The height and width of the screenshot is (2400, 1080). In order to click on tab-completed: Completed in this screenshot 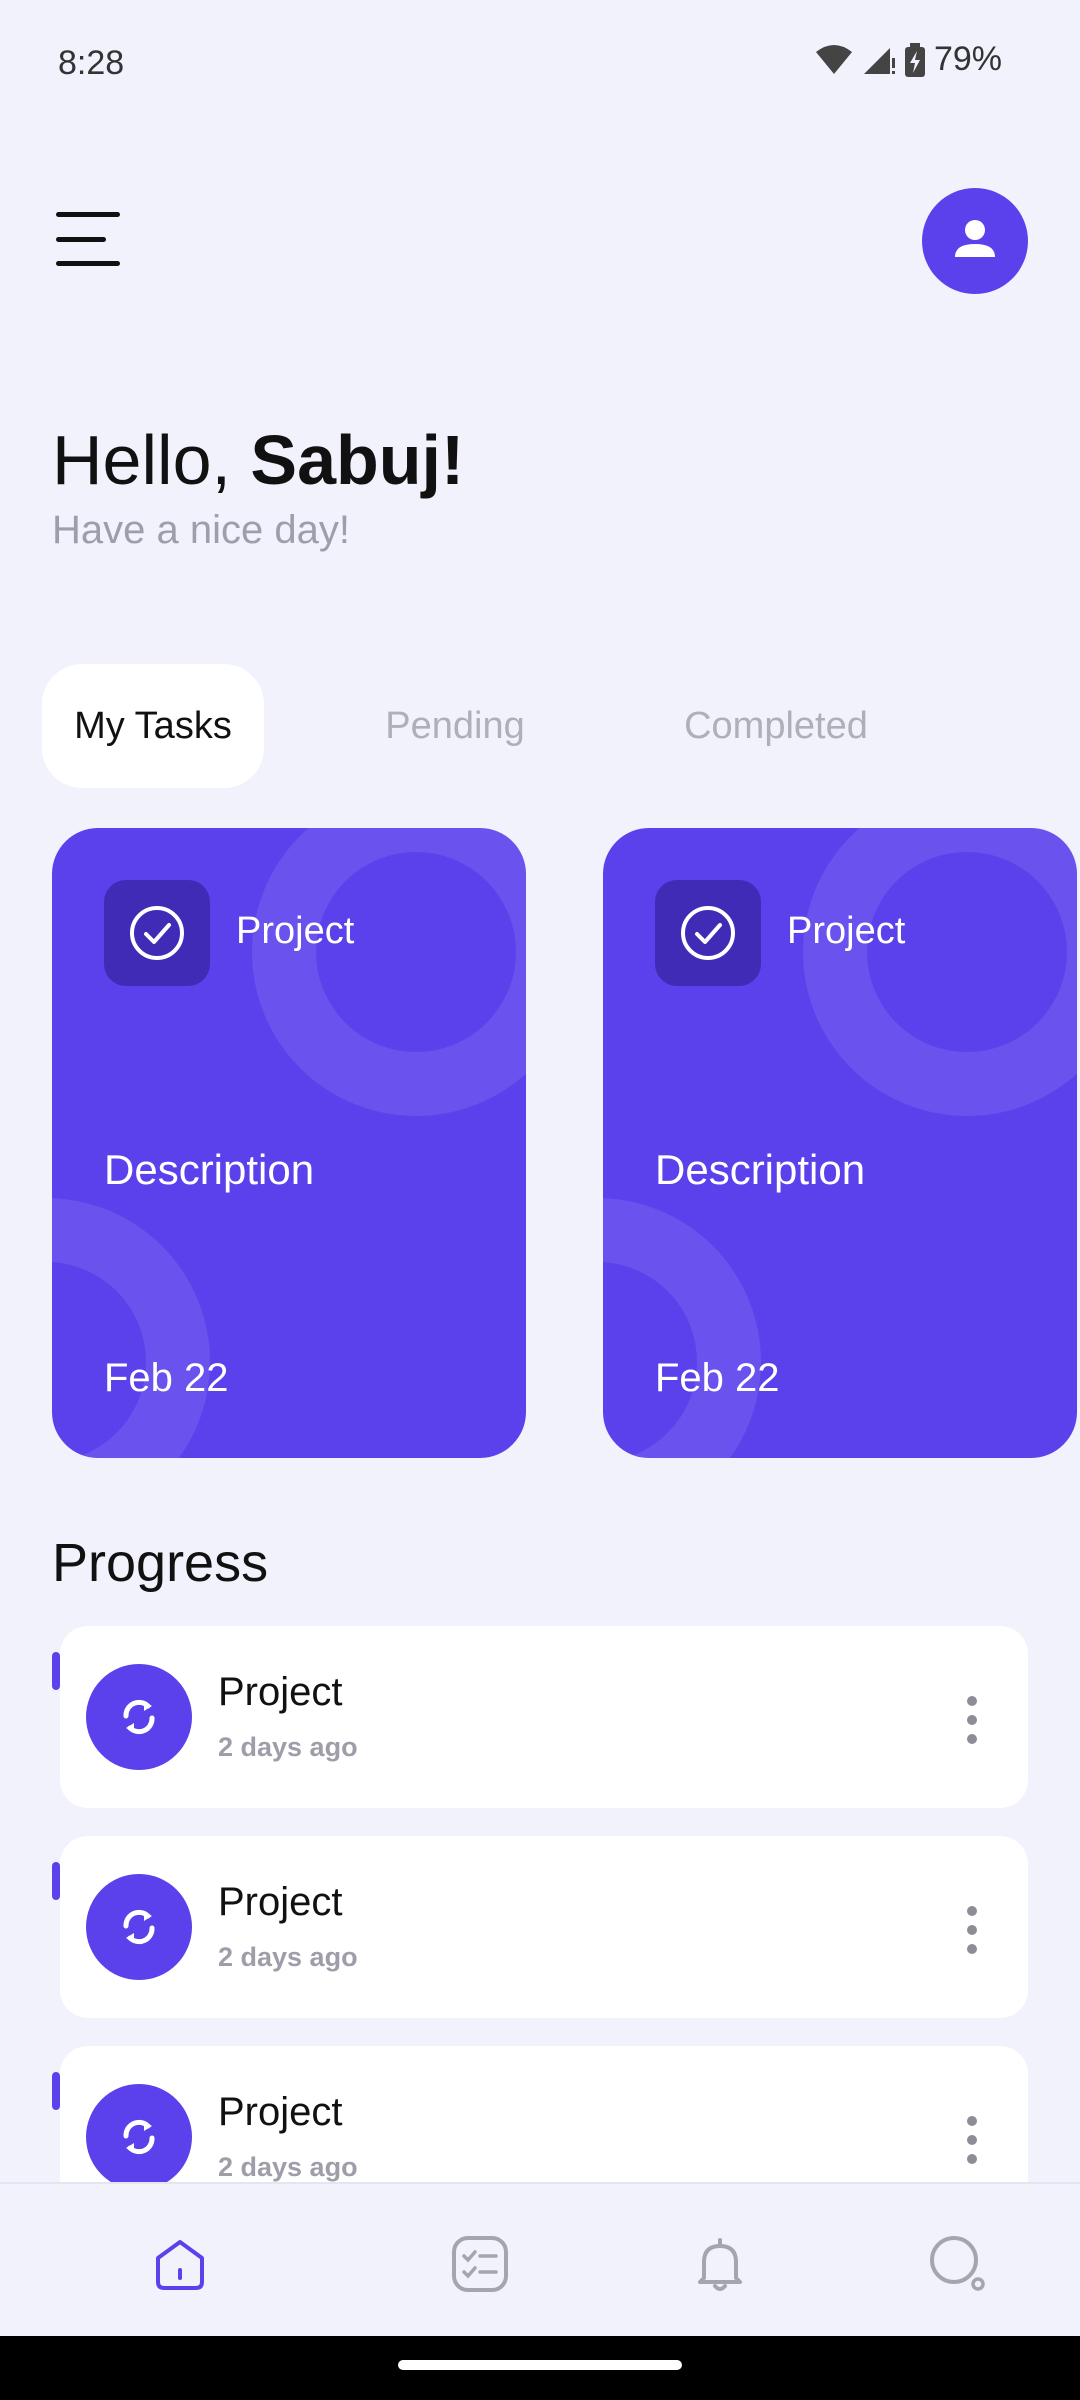, I will do `click(776, 726)`.